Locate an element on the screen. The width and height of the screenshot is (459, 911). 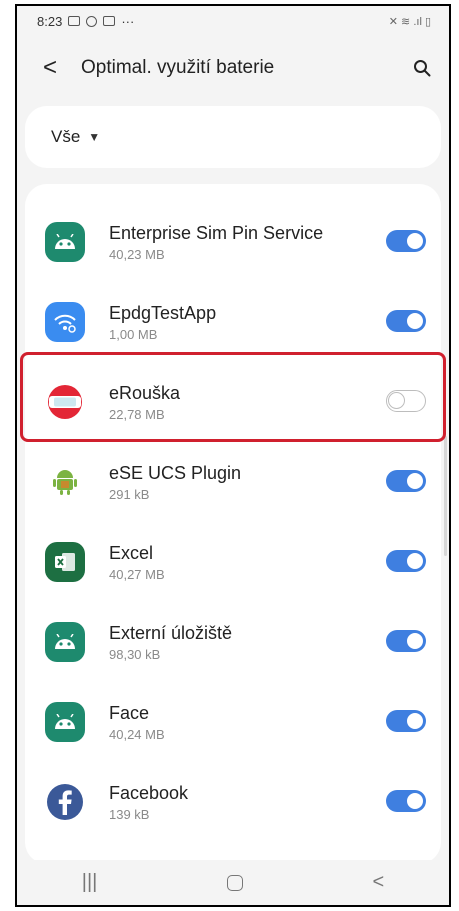
excel-icon is located at coordinates (65, 562).